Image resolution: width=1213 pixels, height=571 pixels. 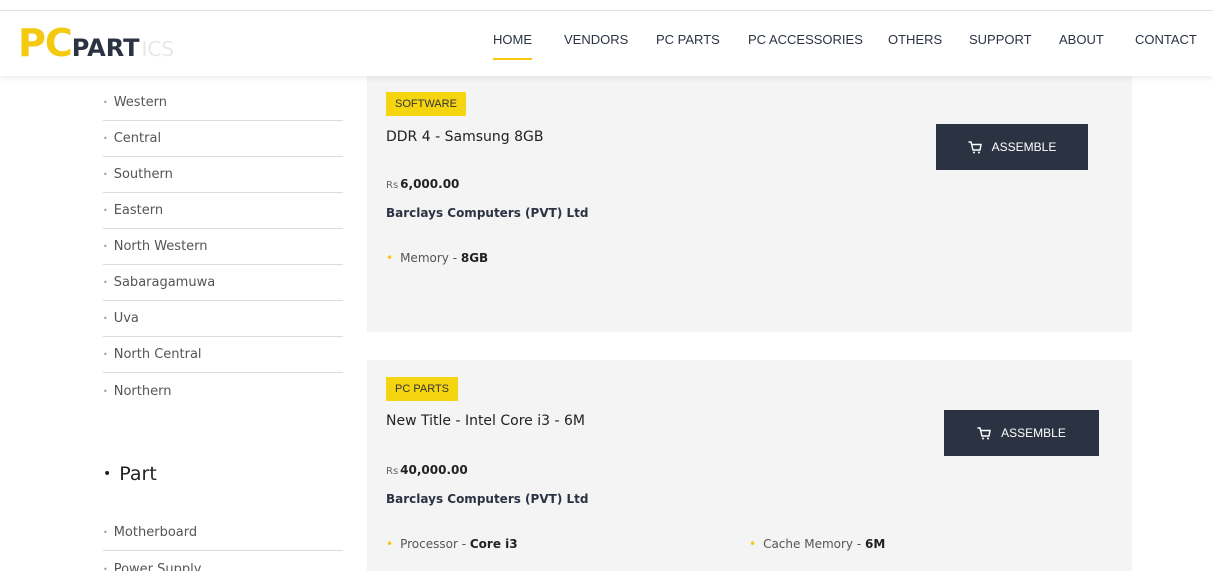 What do you see at coordinates (430, 184) in the screenshot?
I see `price-value: 6,000.00` at bounding box center [430, 184].